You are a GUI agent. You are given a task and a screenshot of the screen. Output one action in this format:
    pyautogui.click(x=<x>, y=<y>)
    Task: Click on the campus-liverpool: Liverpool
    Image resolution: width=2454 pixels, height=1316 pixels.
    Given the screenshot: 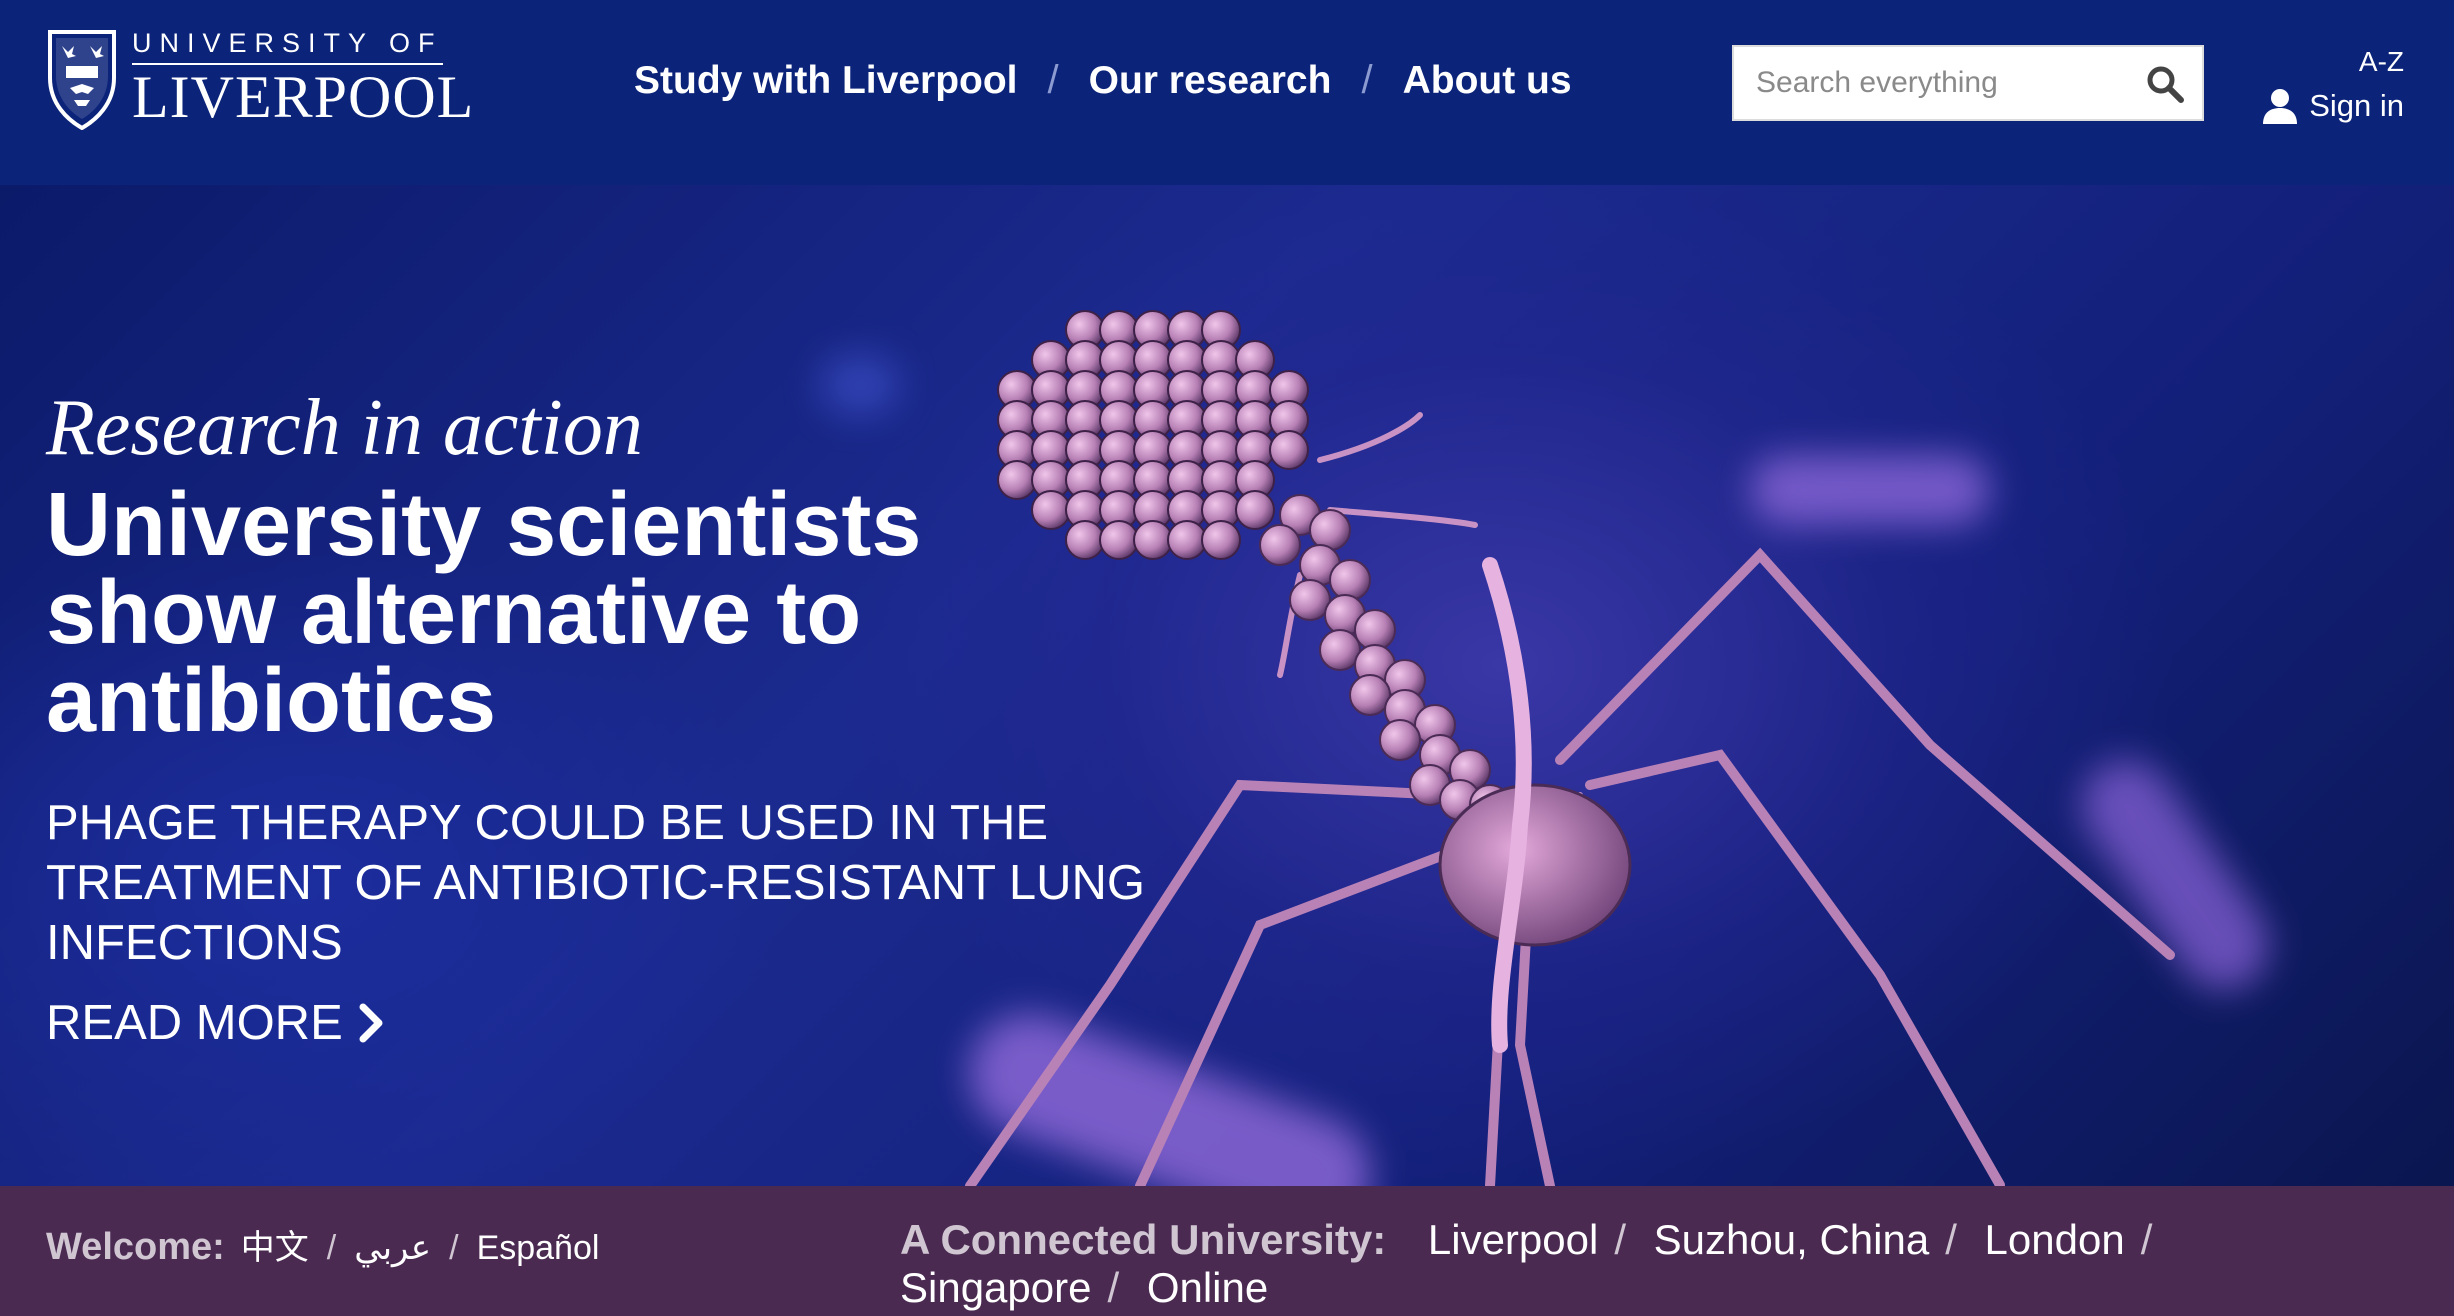 What is the action you would take?
    pyautogui.click(x=1513, y=1239)
    